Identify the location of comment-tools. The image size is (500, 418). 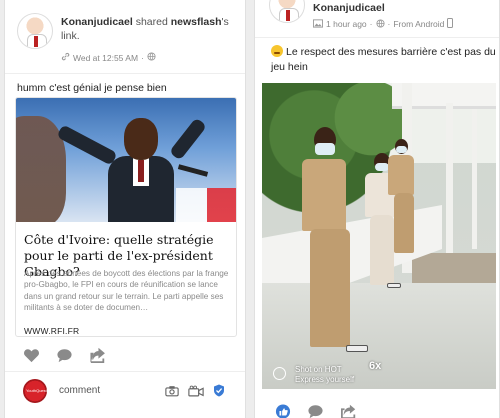
(195, 393).